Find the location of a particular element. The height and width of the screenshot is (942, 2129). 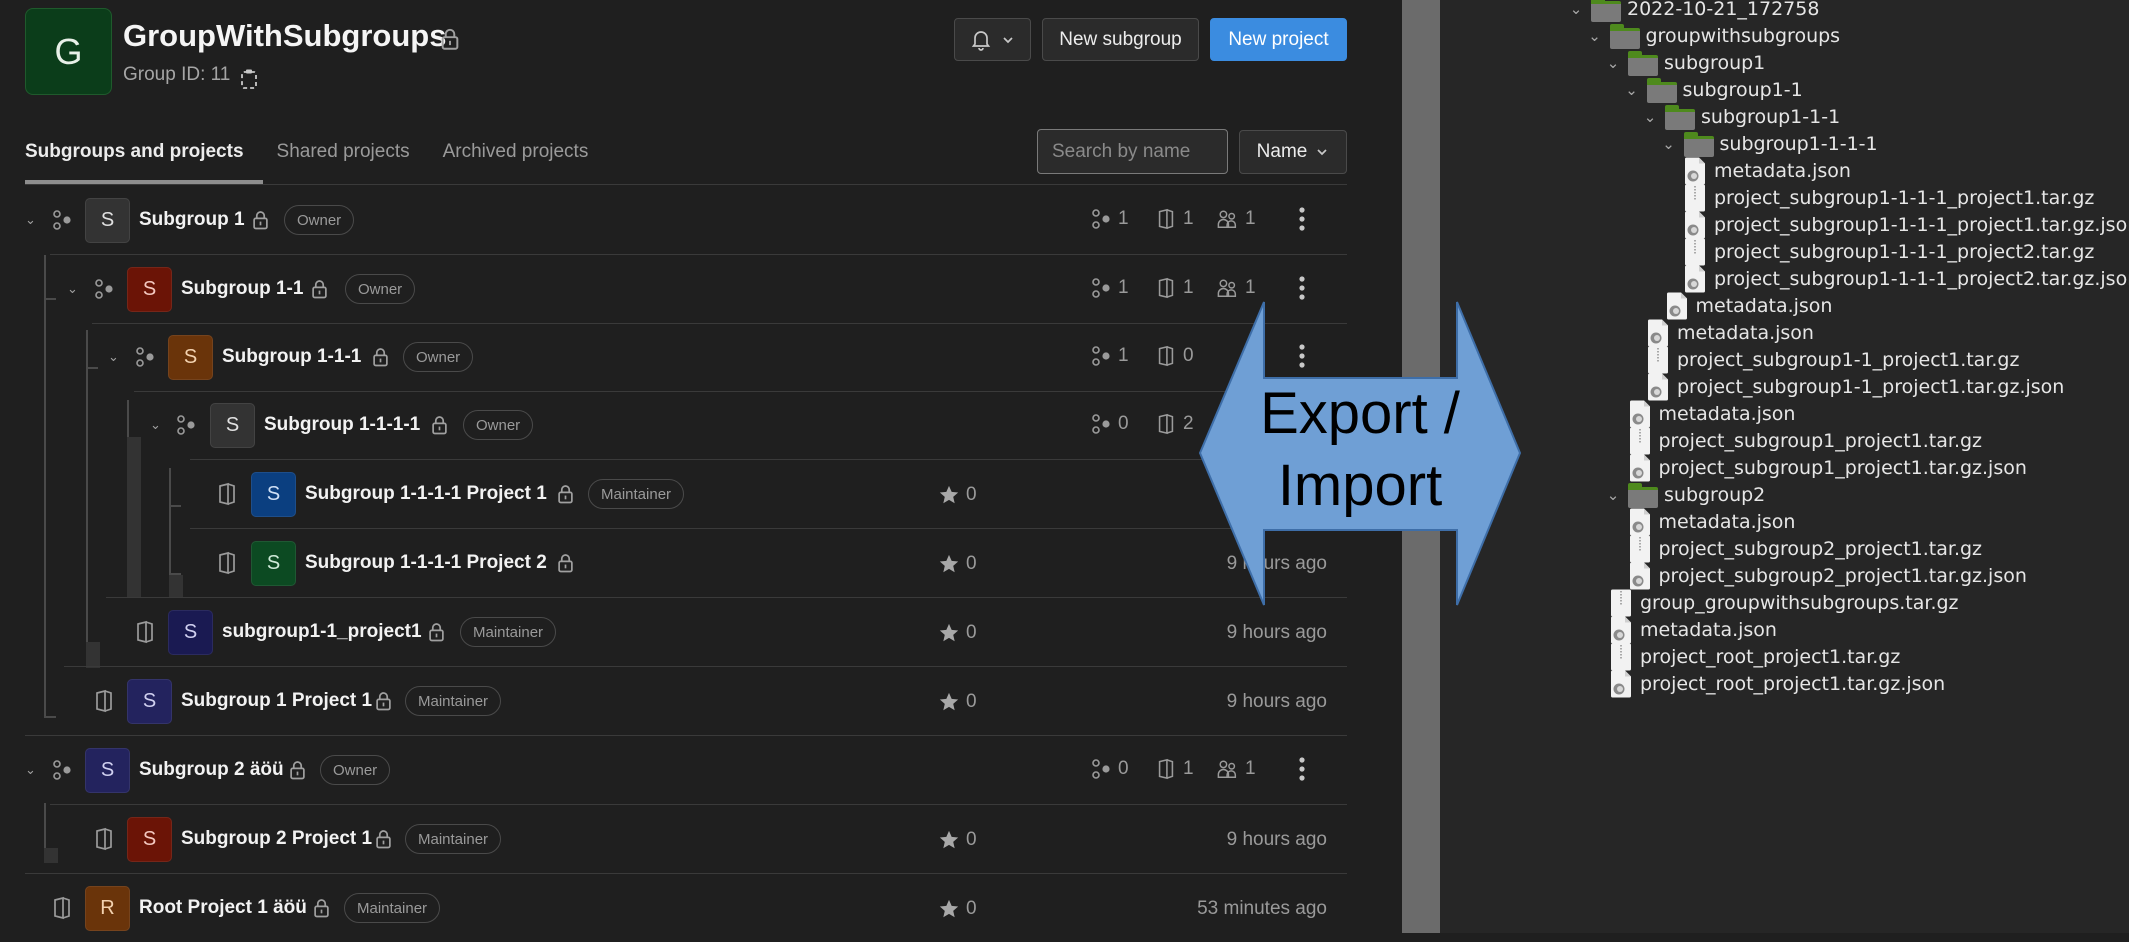

new-project-button: New project is located at coordinates (1278, 39).